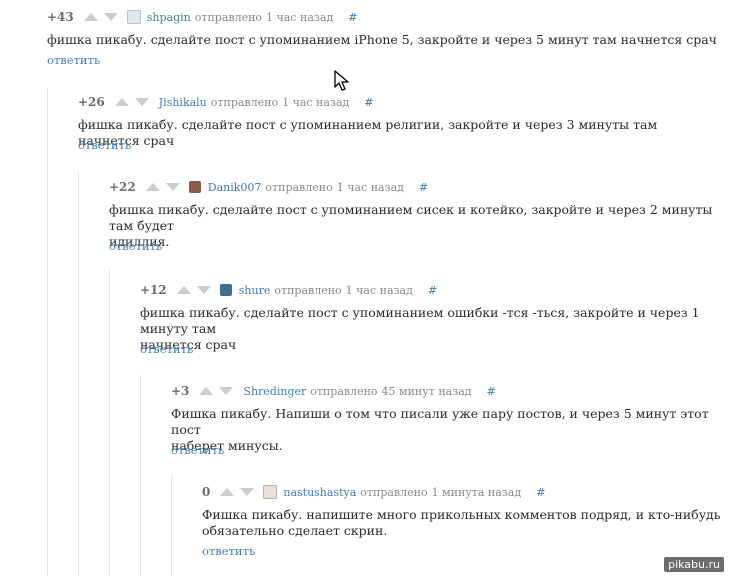  What do you see at coordinates (426, 391) in the screenshot?
I see `comment-time: 45 минут назад` at bounding box center [426, 391].